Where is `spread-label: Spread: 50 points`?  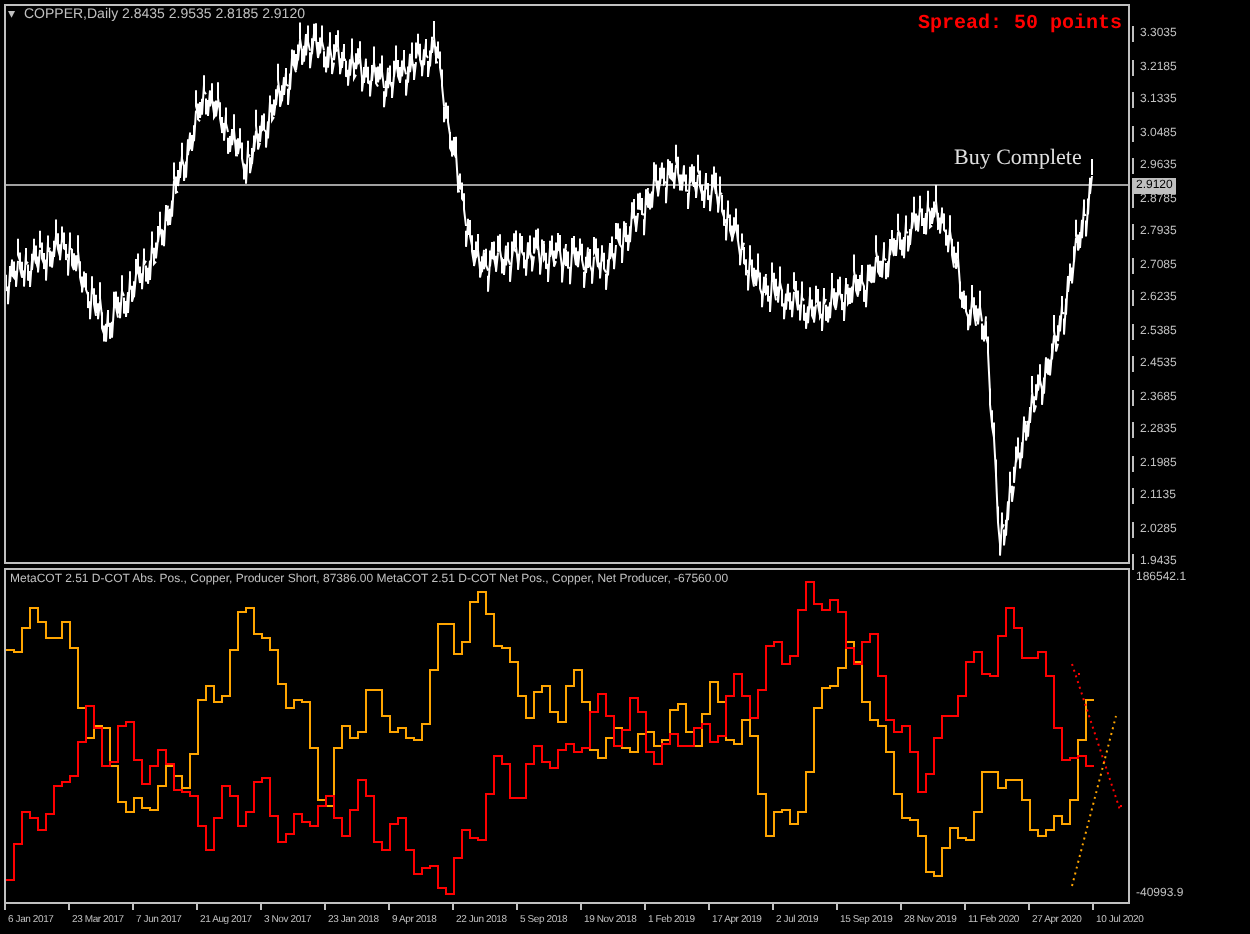 spread-label: Spread: 50 points is located at coordinates (1019, 26).